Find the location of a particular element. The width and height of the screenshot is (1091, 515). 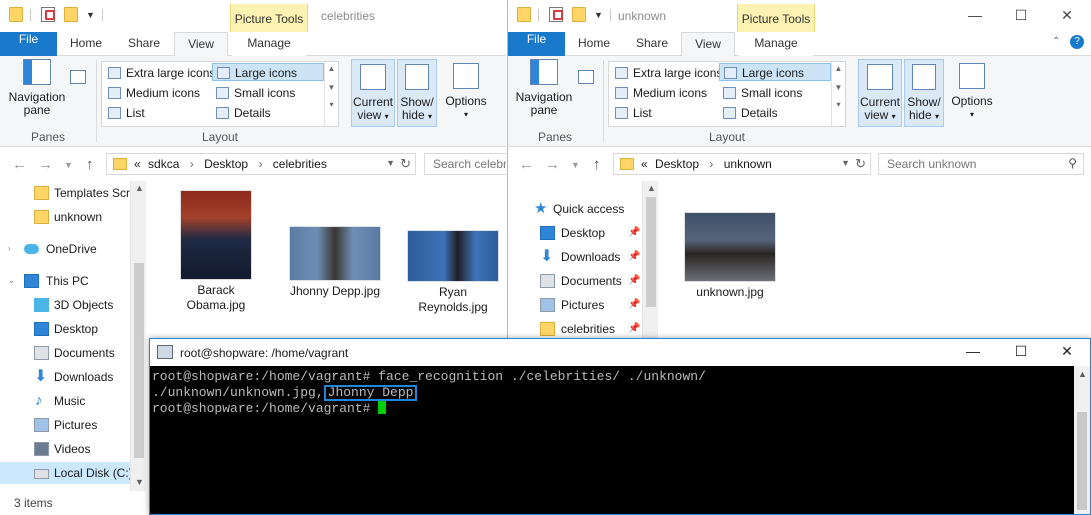

tab-file: File is located at coordinates (28, 44).